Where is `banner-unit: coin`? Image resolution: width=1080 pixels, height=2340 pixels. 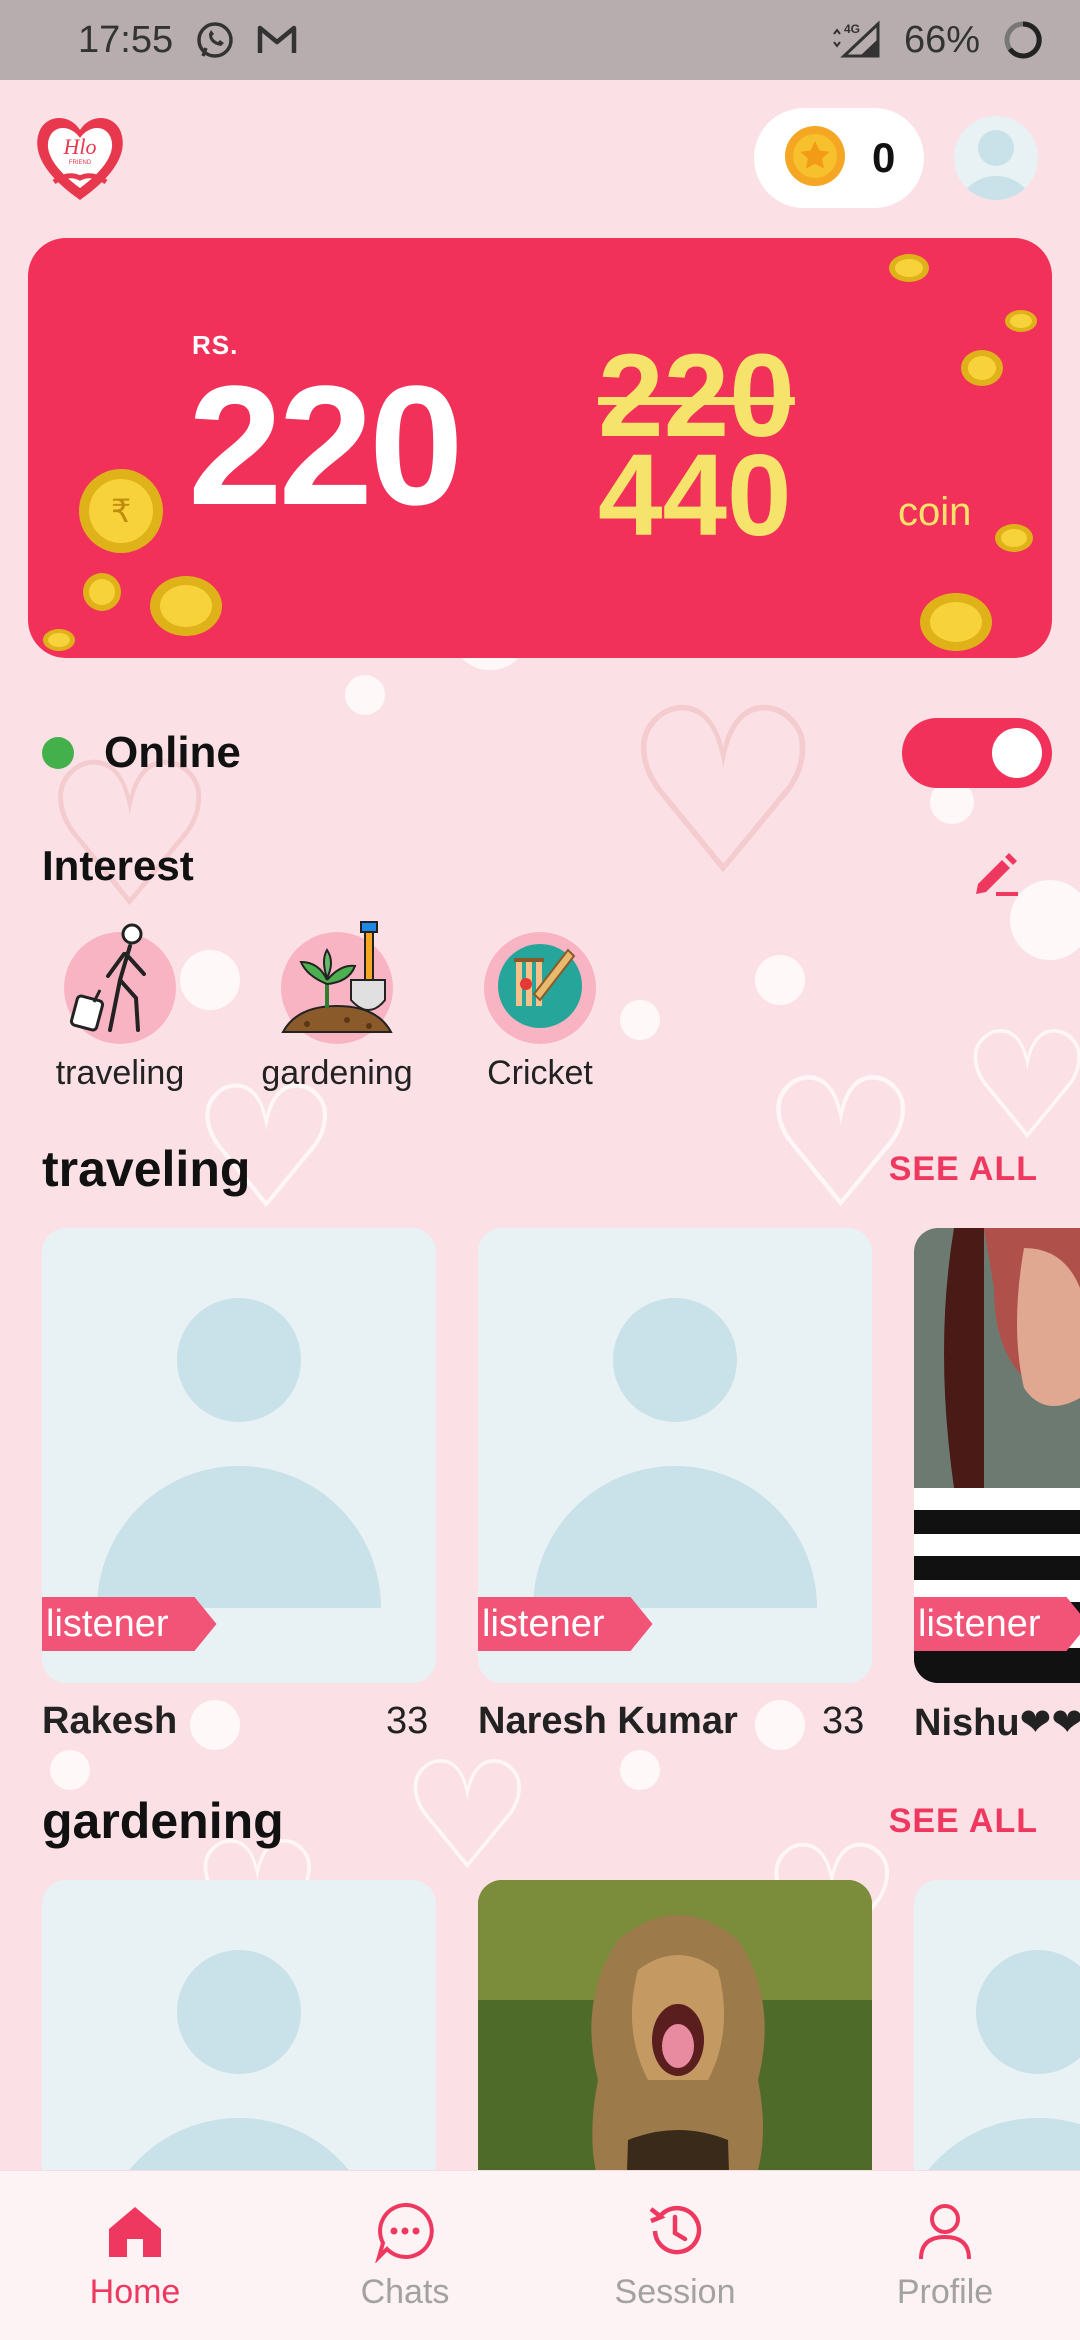 banner-unit: coin is located at coordinates (935, 512).